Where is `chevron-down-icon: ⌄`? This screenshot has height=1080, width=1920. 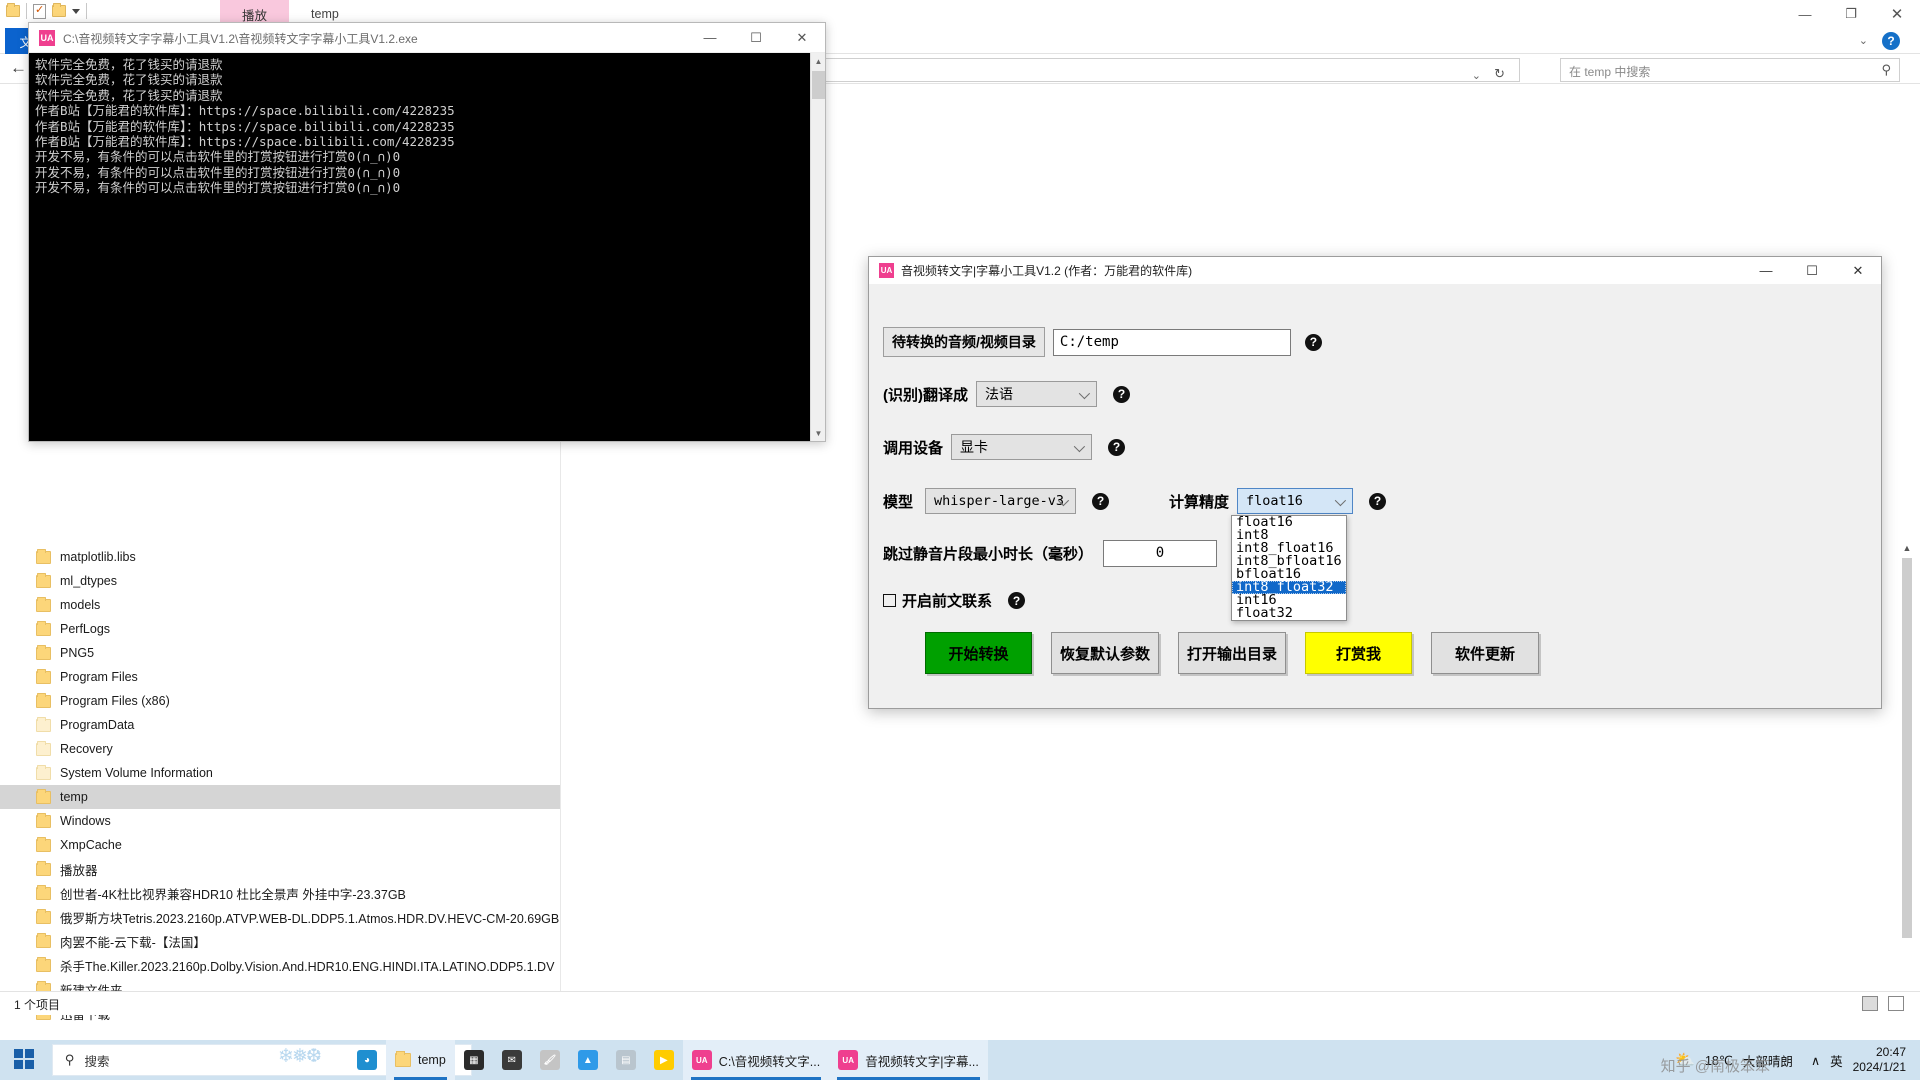
chevron-down-icon: ⌄ is located at coordinates (1863, 40).